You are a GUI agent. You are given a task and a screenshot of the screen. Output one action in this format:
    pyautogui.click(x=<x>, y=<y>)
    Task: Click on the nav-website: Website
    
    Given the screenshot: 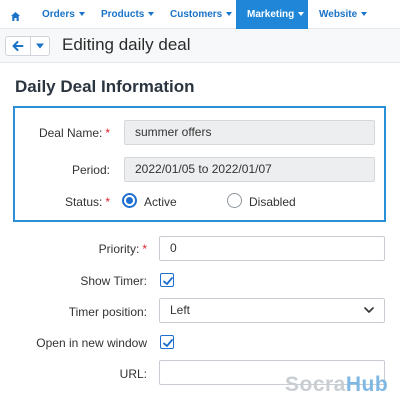 What is the action you would take?
    pyautogui.click(x=343, y=14)
    